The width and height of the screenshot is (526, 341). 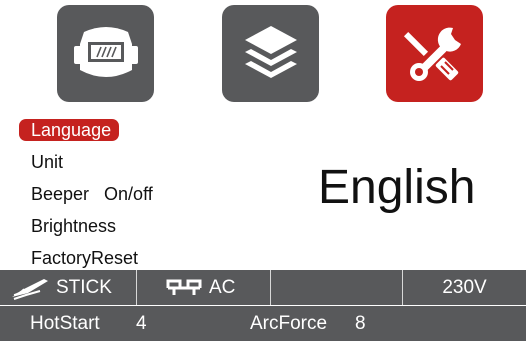 What do you see at coordinates (65, 323) in the screenshot?
I see `hotstart-label: HotStart` at bounding box center [65, 323].